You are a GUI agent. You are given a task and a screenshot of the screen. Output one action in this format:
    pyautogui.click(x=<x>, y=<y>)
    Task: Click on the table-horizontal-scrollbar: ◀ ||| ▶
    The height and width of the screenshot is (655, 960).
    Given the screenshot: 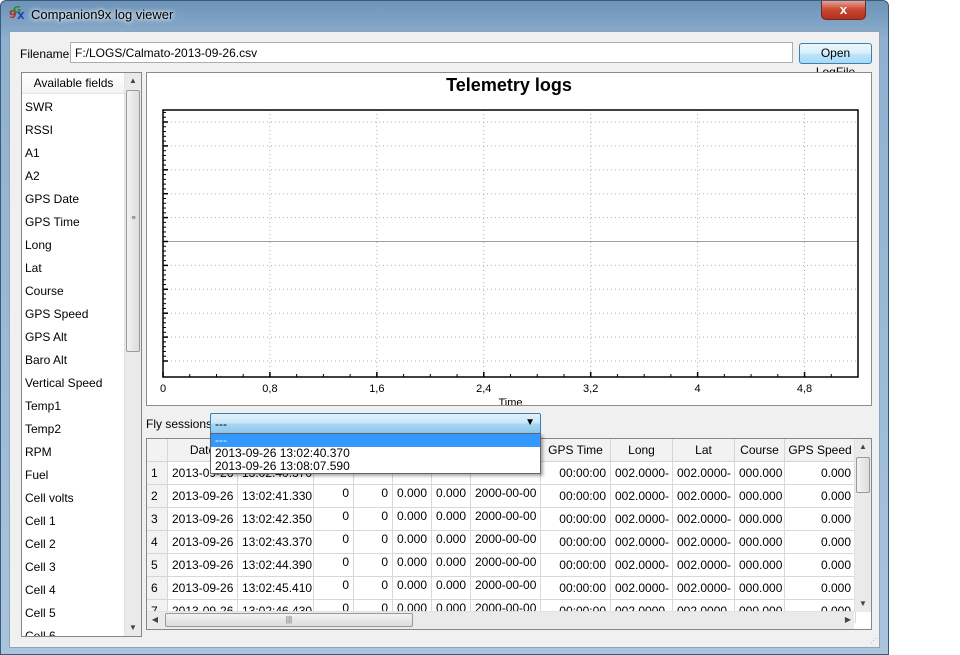 What is the action you would take?
    pyautogui.click(x=500, y=620)
    